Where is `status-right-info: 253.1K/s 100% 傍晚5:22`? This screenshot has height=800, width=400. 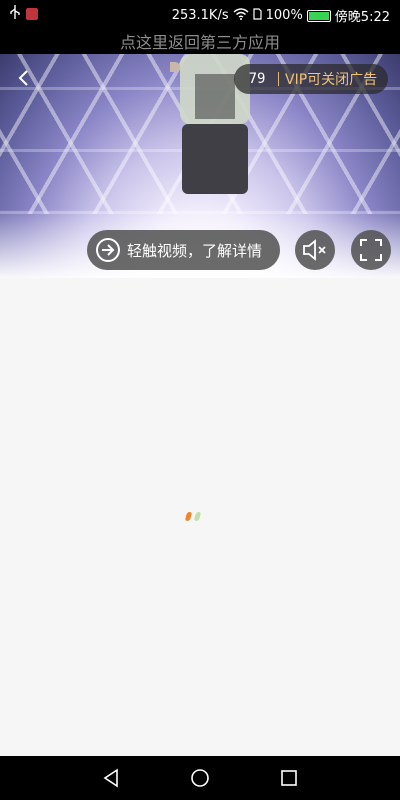
status-right-info: 253.1K/s 100% 傍晚5:22 is located at coordinates (281, 15).